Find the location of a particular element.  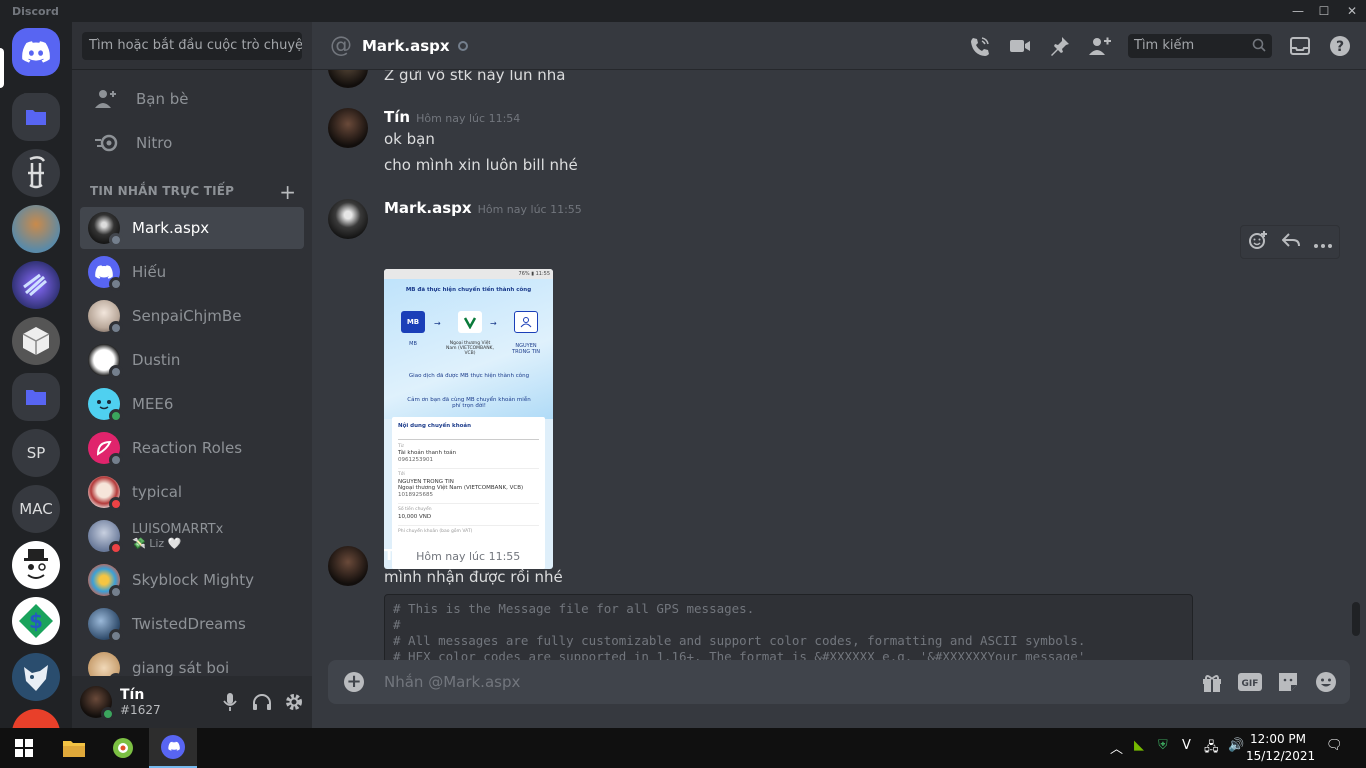

pin-icon is located at coordinates (1060, 46).